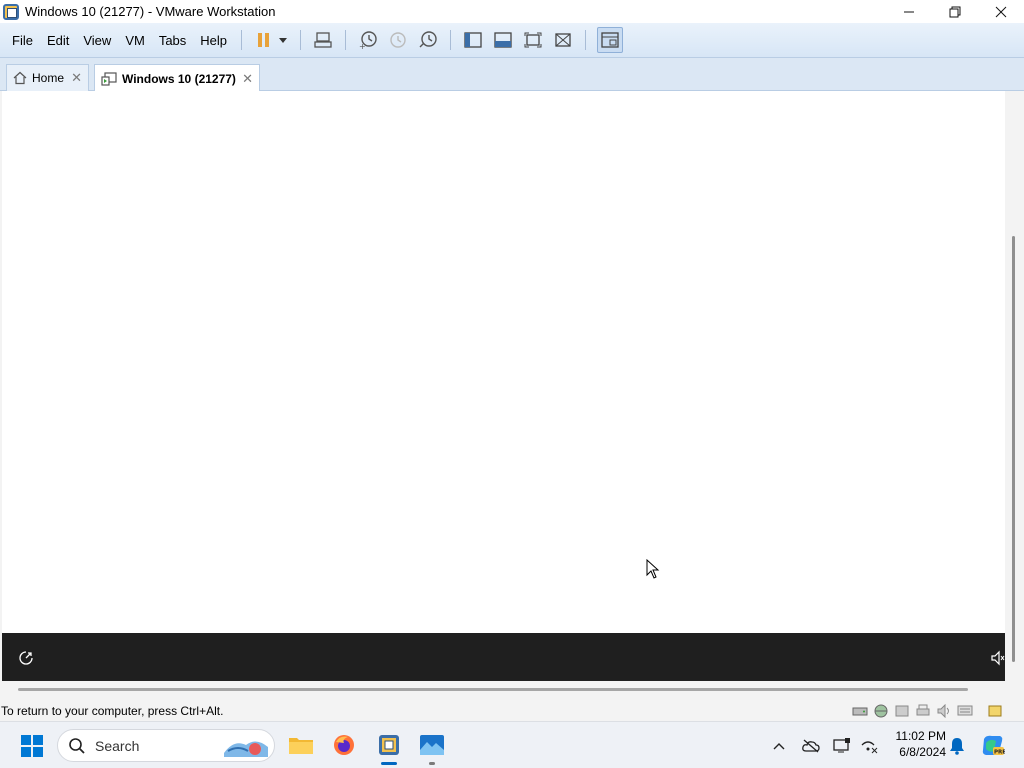  I want to click on snapshot-take-icon: +, so click(368, 40).